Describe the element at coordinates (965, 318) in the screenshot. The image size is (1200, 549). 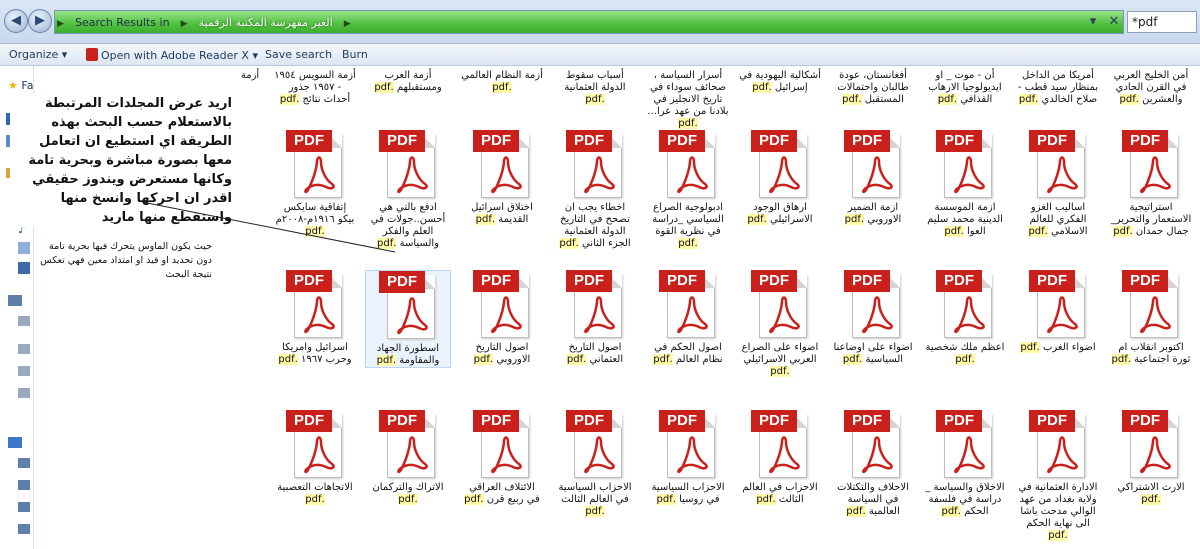
I see `file-item: PDF اعظم ملك شخصية .pdf` at that location.